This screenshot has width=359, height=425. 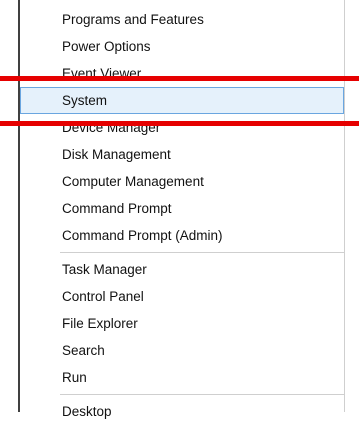 I want to click on menu-item-system: System, so click(x=182, y=100).